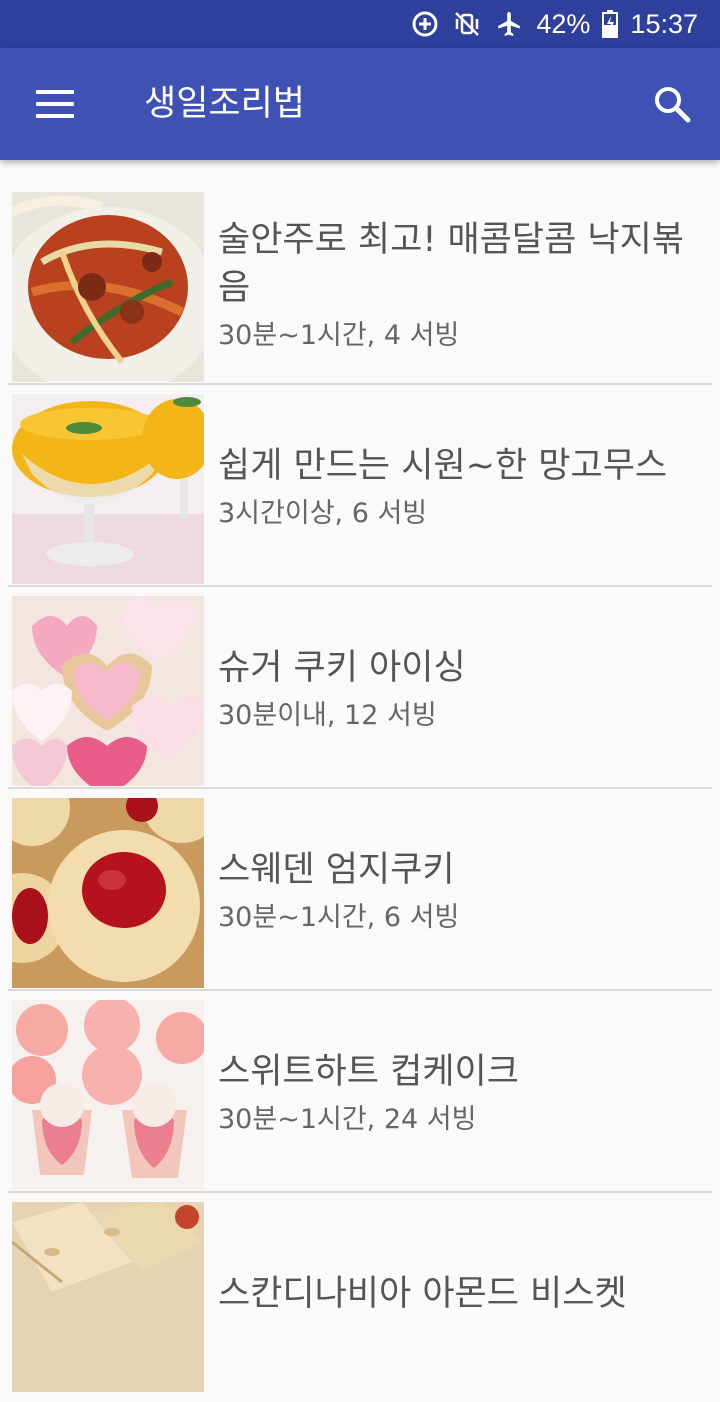 This screenshot has height=1402, width=720. I want to click on search-button, so click(672, 104).